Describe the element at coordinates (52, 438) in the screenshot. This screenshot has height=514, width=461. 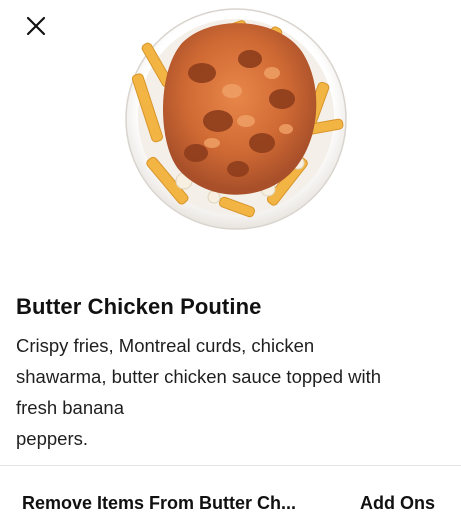
I see `item-description-line: peppers.` at that location.